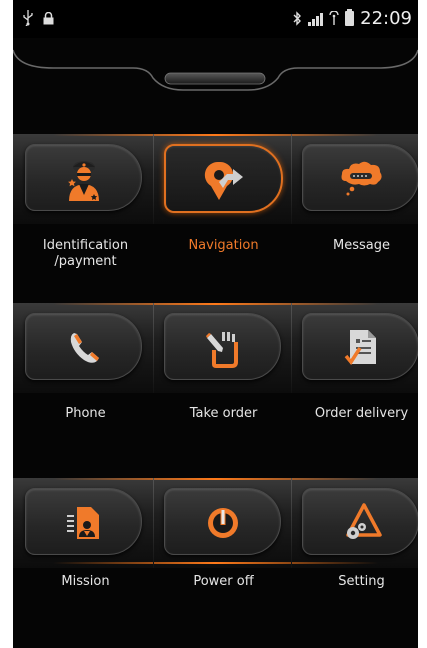  What do you see at coordinates (297, 18) in the screenshot?
I see `bluetooth-icon` at bounding box center [297, 18].